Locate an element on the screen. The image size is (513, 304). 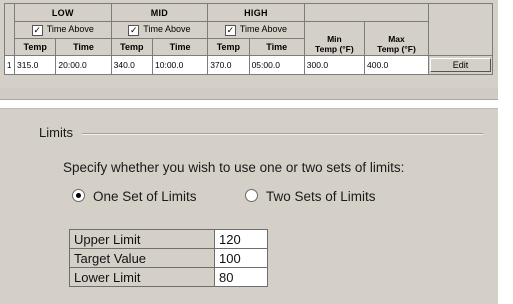
panel-shadow is located at coordinates (249, 93).